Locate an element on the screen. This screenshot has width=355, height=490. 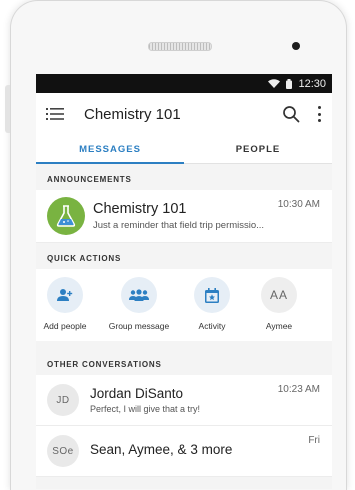
quick-action-label: Group message is located at coordinates (139, 326).